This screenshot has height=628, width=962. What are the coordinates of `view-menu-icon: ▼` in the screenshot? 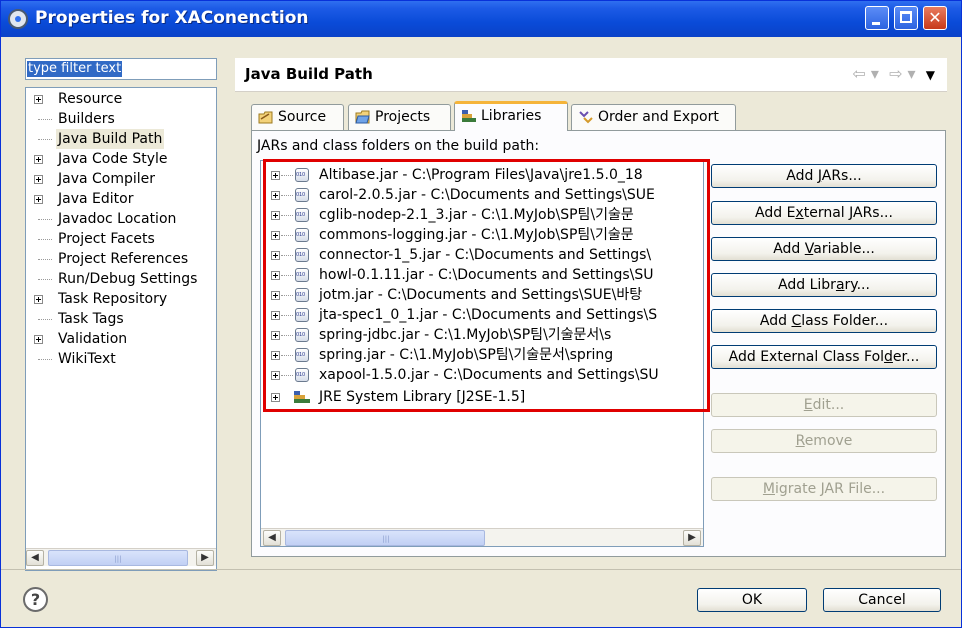 It's located at (930, 75).